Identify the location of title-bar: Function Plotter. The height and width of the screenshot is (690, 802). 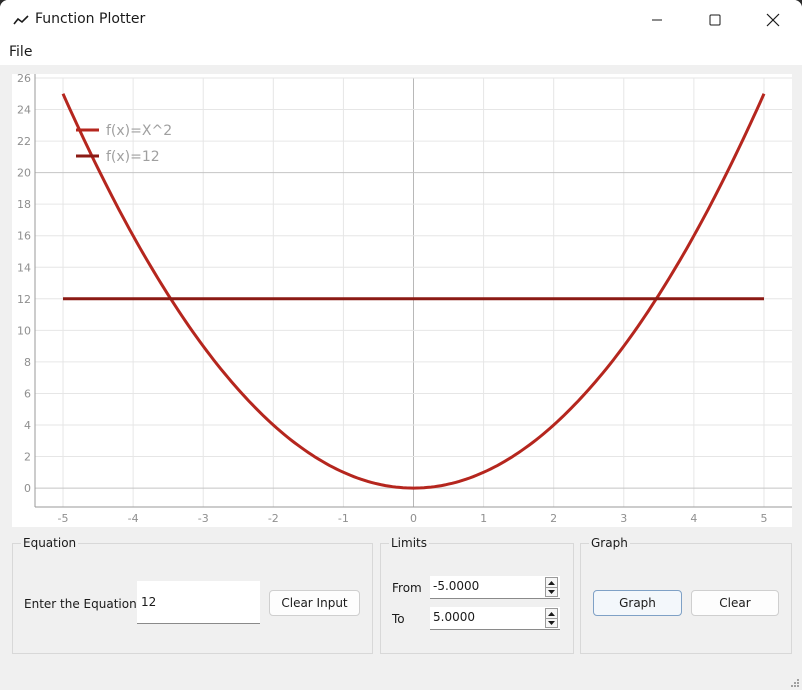
(401, 20).